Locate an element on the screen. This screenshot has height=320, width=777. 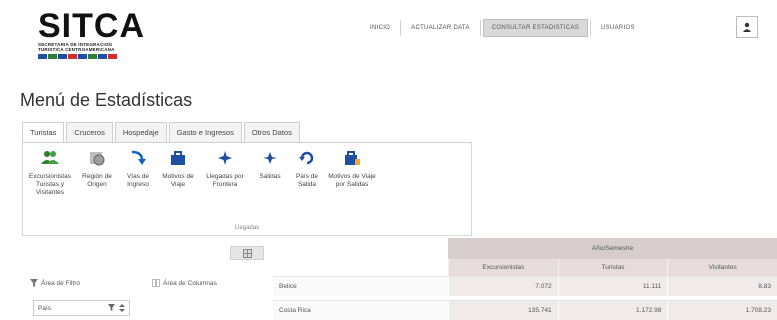
table-row: Costa Rica 135.741 1.172.98 1.708.23 is located at coordinates (525, 310).